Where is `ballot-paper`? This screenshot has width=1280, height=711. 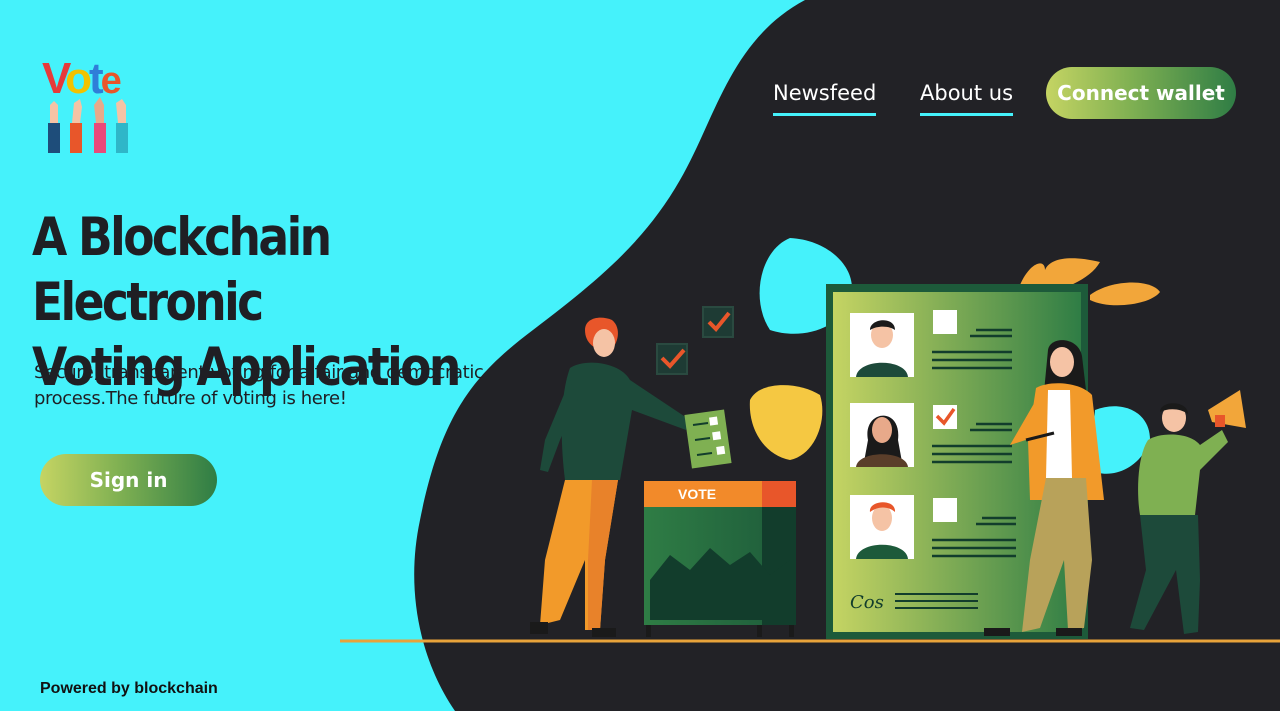 ballot-paper is located at coordinates (708, 439).